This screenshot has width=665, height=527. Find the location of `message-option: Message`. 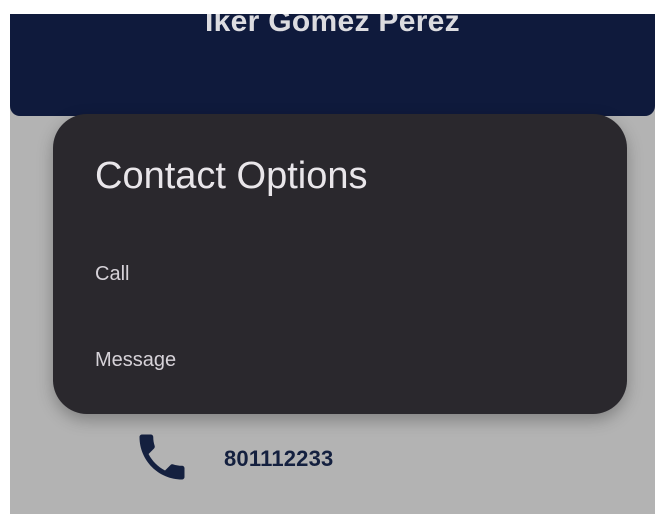

message-option: Message is located at coordinates (340, 360).